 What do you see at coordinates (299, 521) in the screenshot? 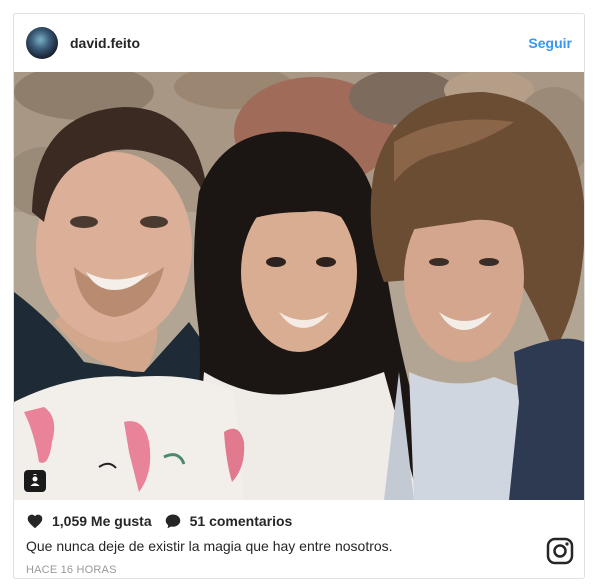
I see `post-stats: 1,059 Me gusta 51 comentarios` at bounding box center [299, 521].